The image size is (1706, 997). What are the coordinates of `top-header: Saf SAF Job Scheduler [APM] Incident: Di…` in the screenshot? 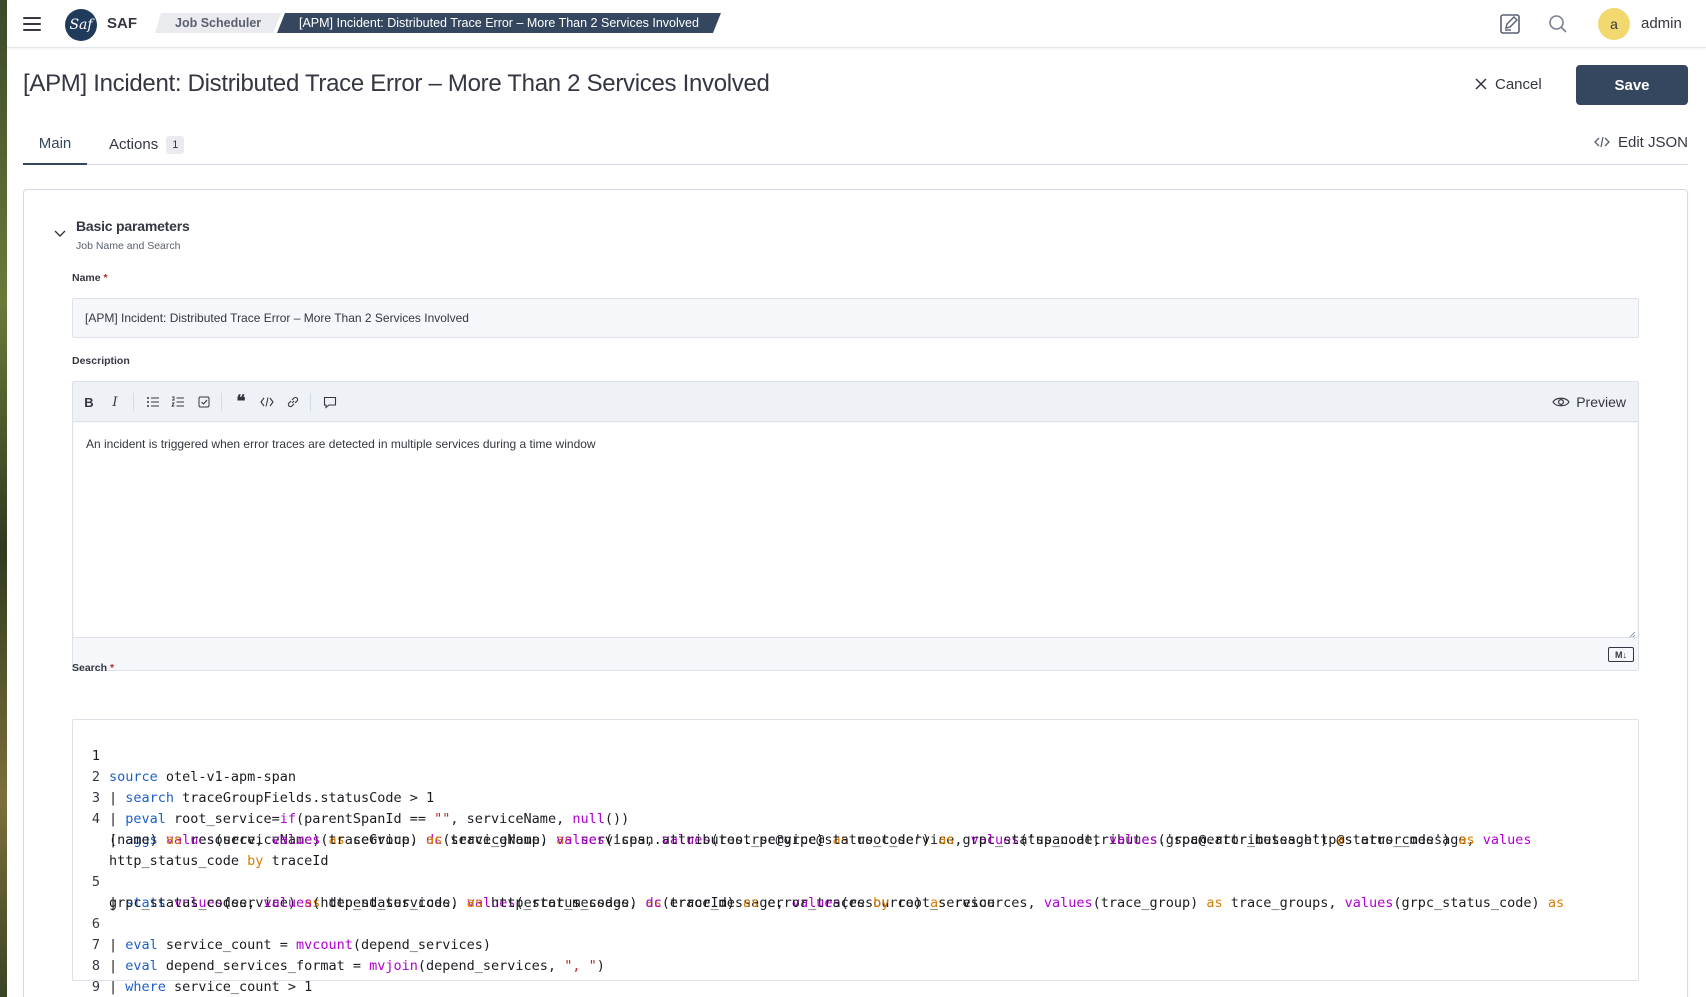 It's located at (856, 24).